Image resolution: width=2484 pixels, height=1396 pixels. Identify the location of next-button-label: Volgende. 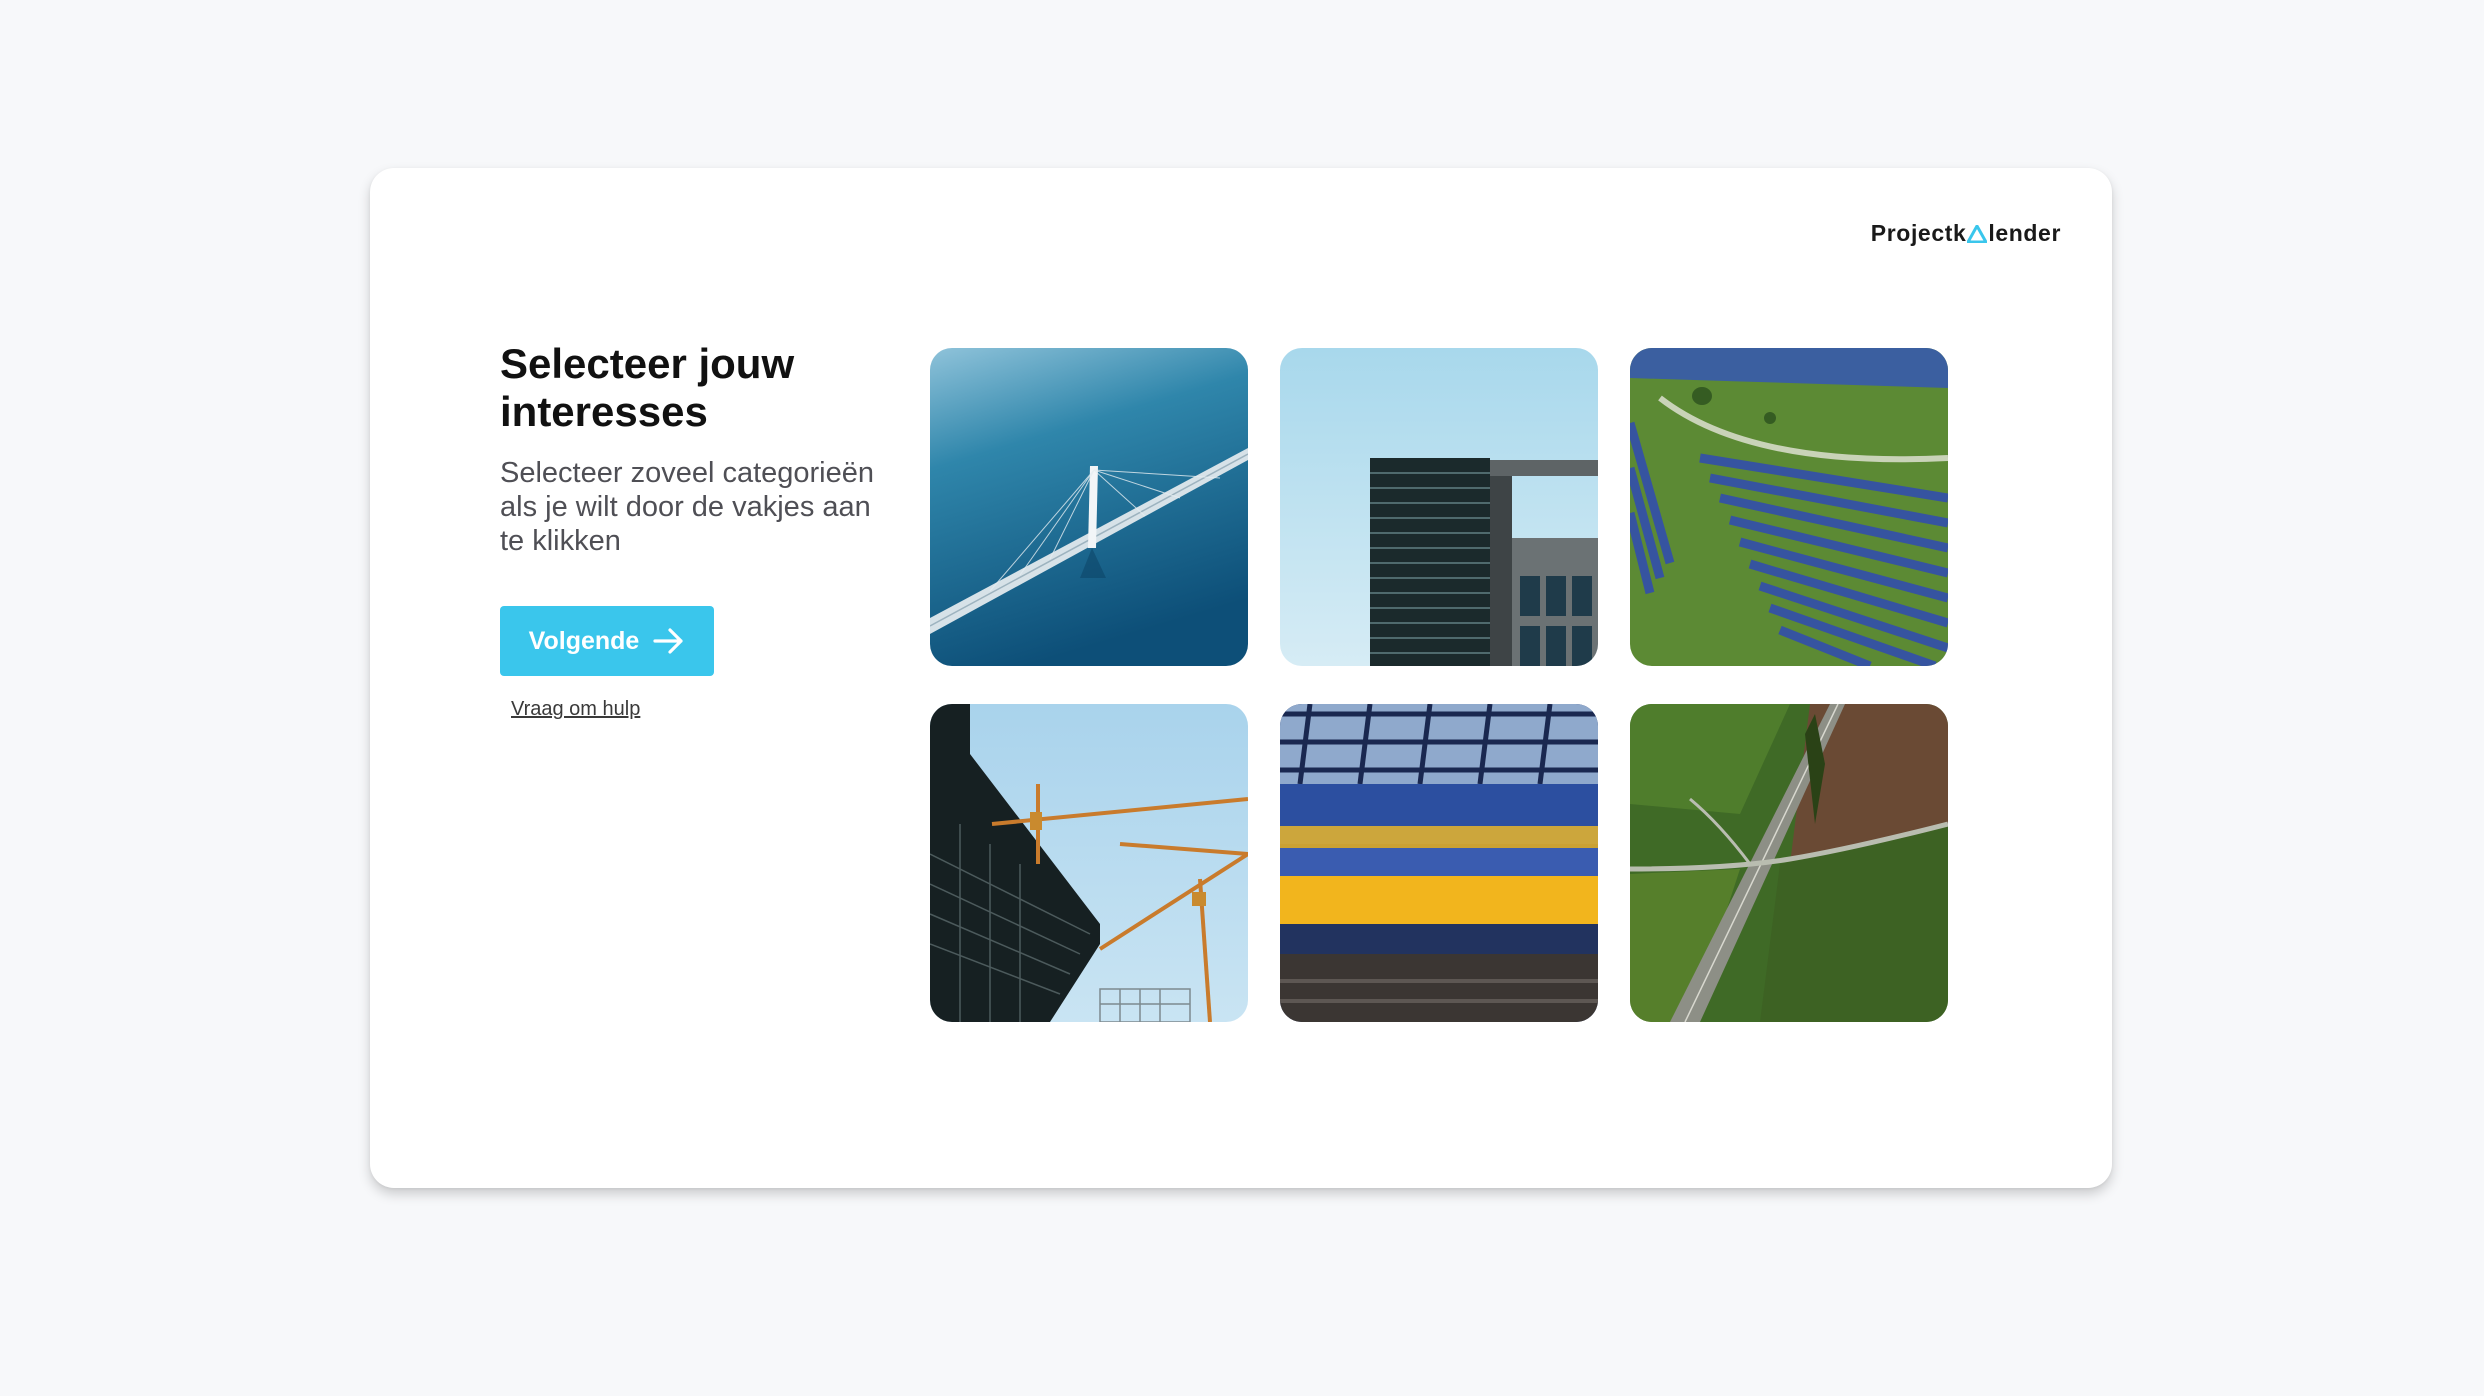
(584, 640).